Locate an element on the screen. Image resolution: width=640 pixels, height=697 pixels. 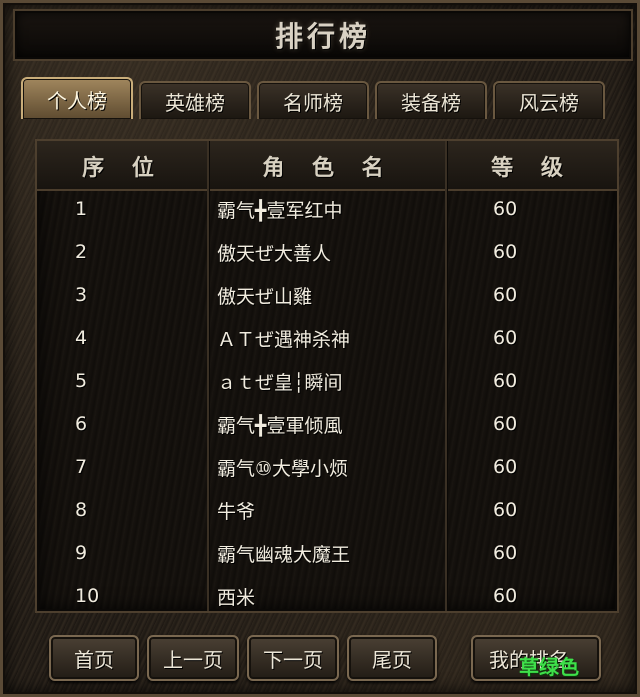
rank-cell: 5 is located at coordinates (81, 381).